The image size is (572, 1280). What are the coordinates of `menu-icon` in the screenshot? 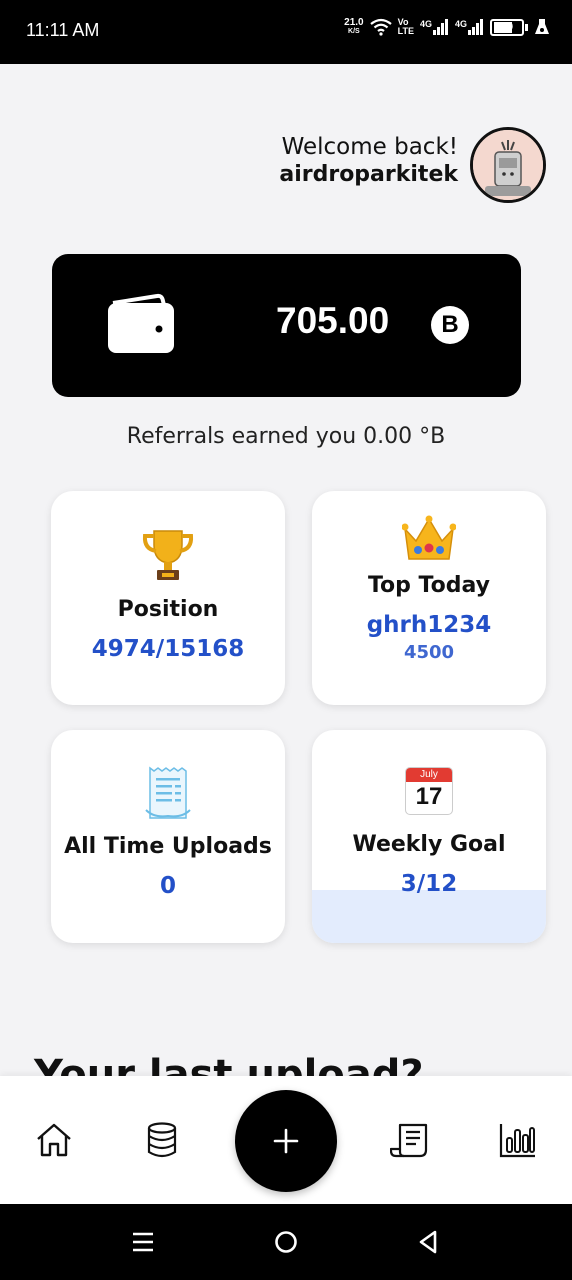 It's located at (143, 1242).